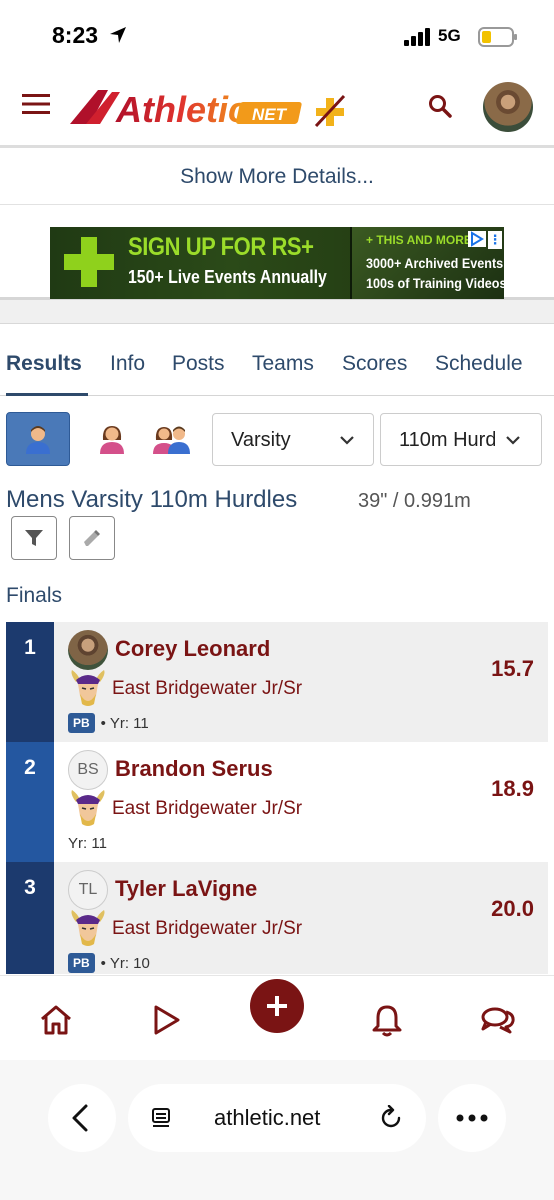 This screenshot has height=1200, width=554. Describe the element at coordinates (152, 499) in the screenshot. I see `event-title: Mens Varsity 110m Hurdles` at that location.